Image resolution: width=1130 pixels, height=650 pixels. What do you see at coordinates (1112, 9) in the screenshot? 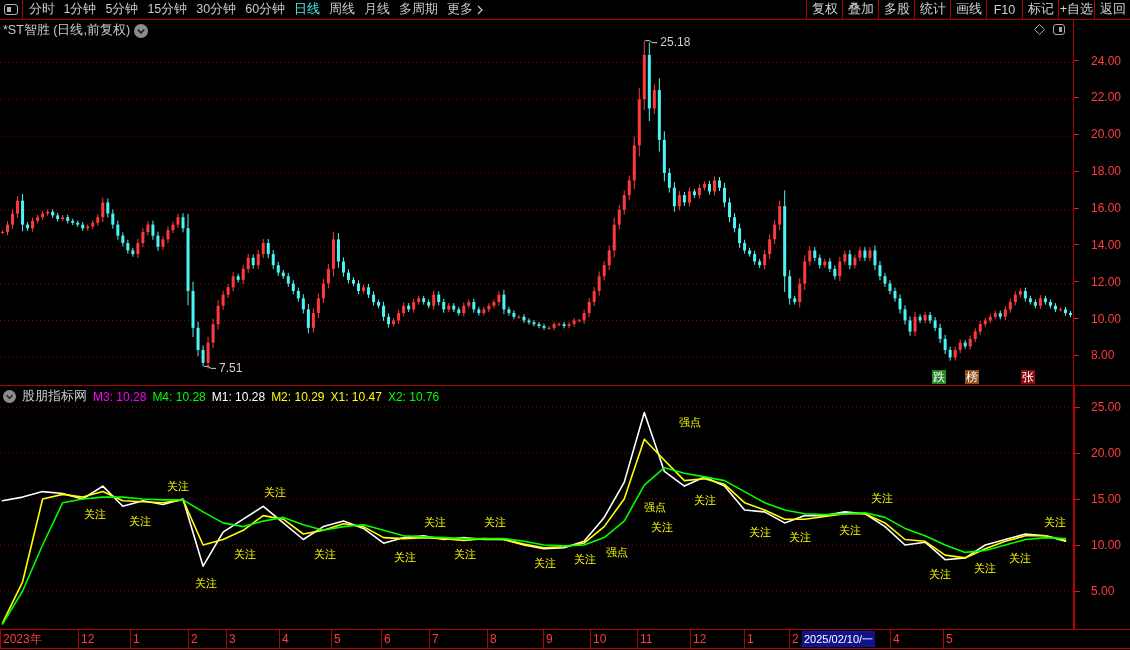
I see `toolbar-button: 返回` at bounding box center [1112, 9].